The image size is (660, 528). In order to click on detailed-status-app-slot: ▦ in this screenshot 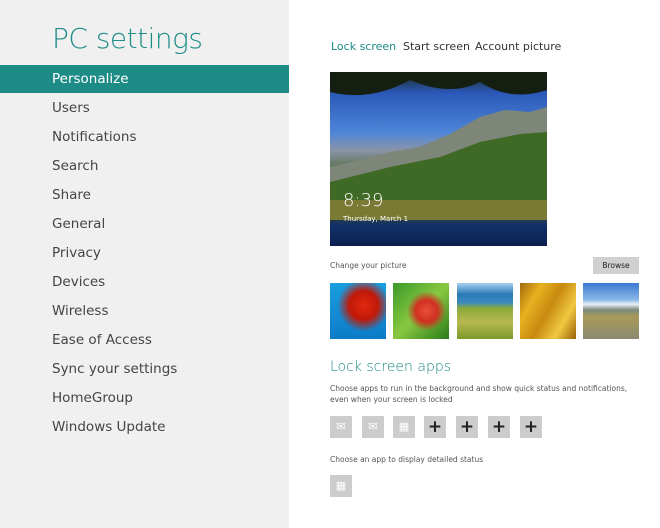, I will do `click(341, 486)`.